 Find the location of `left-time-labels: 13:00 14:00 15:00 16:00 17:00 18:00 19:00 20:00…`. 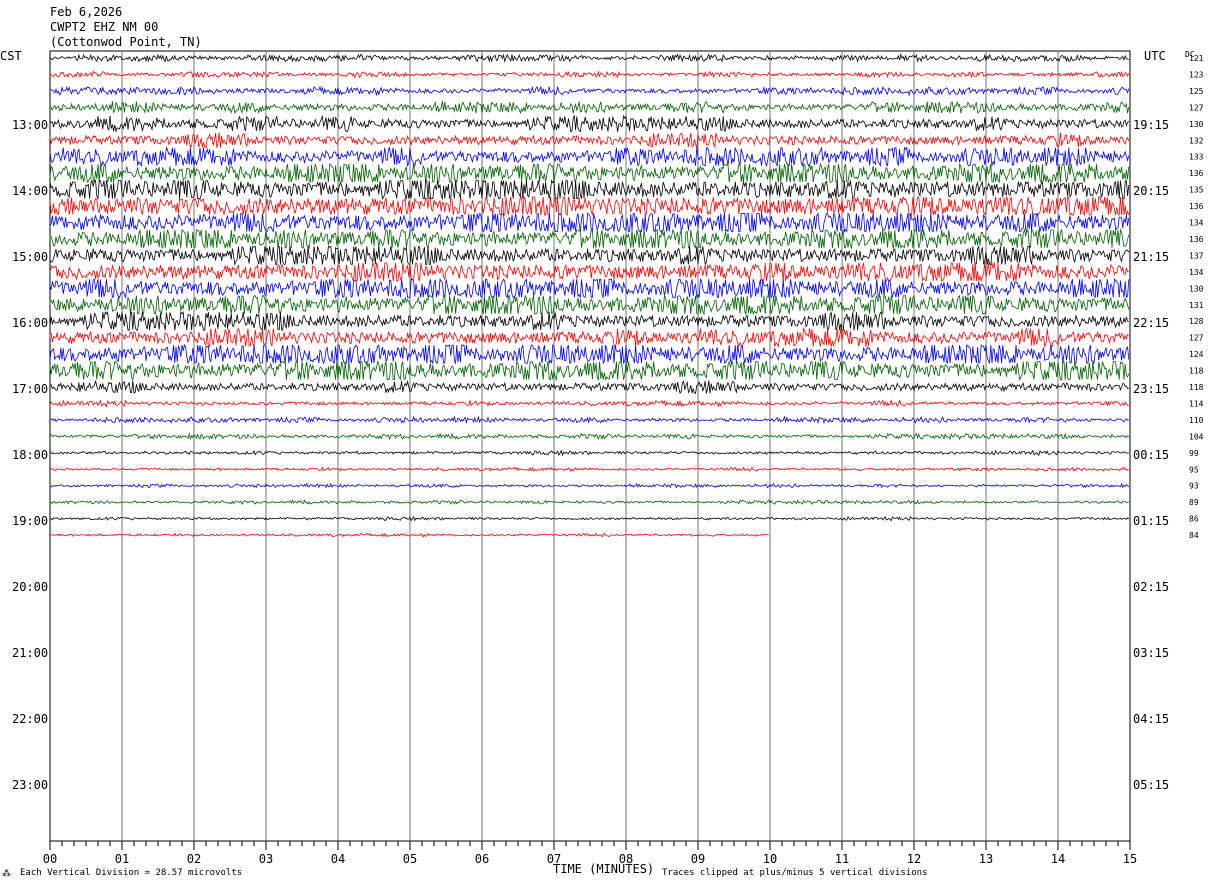

left-time-labels: 13:00 14:00 15:00 16:00 17:00 18:00 19:00 20:00… is located at coordinates (30, 455).